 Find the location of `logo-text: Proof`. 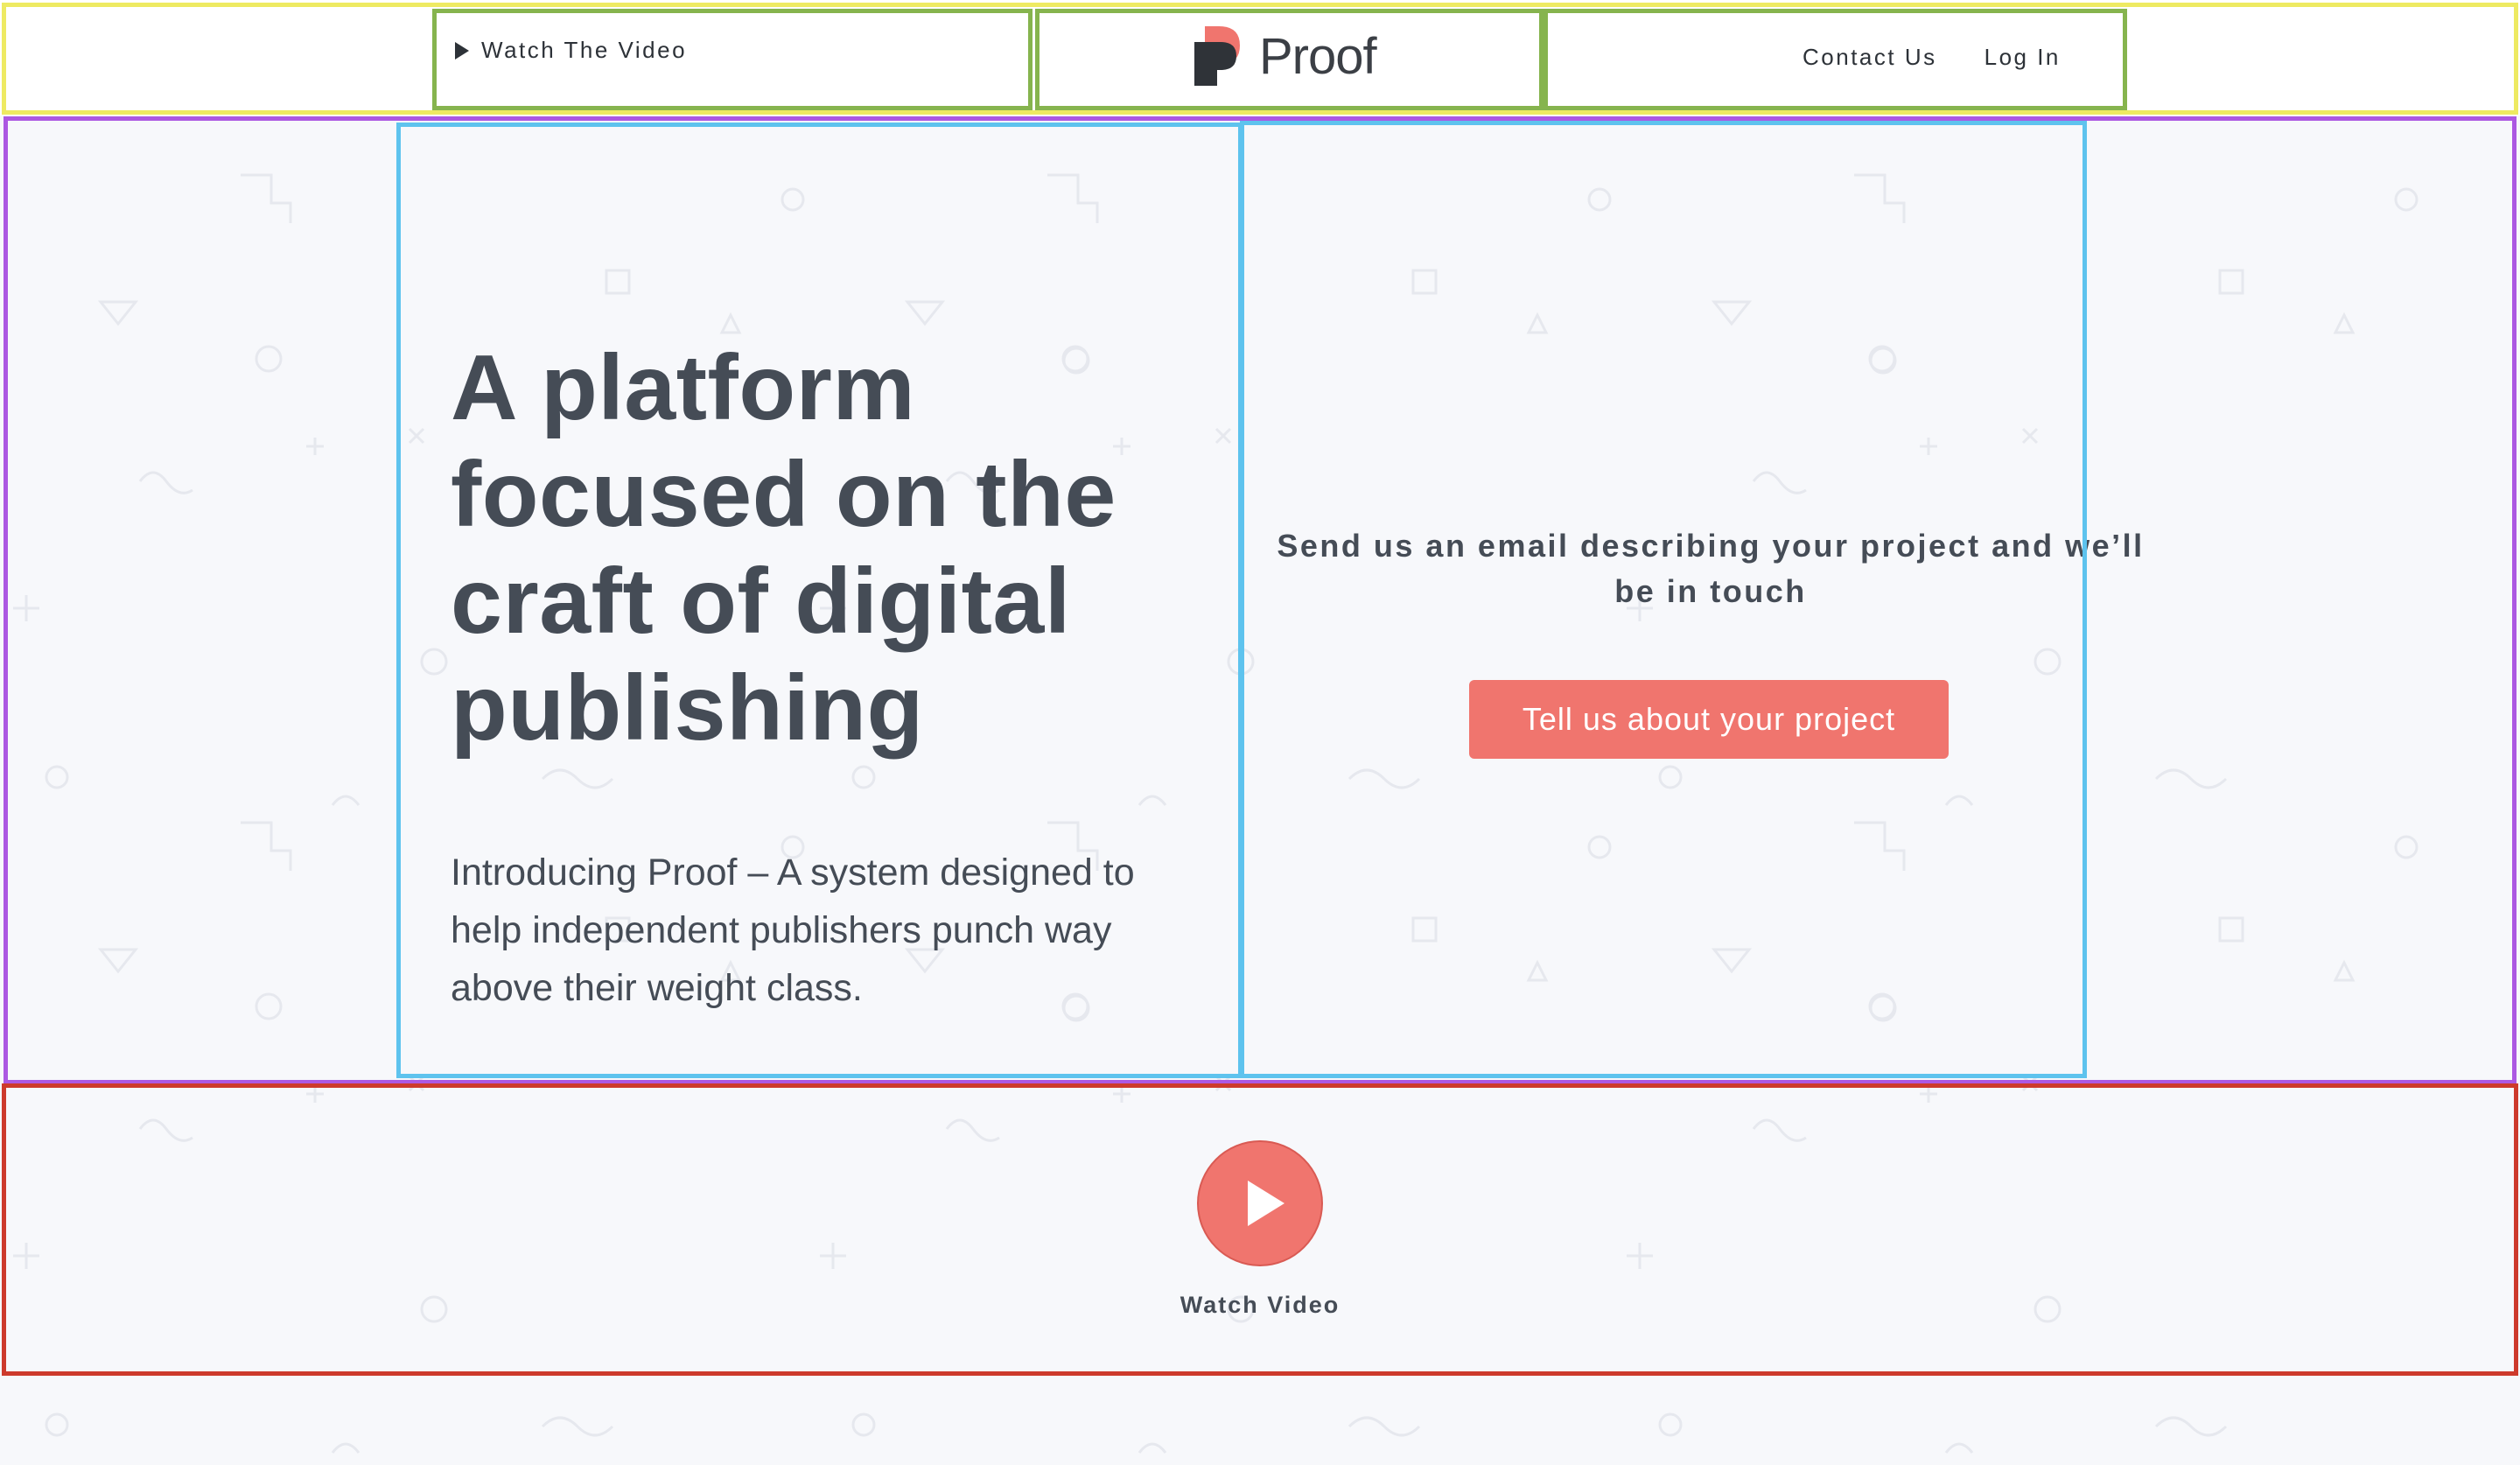

logo-text: Proof is located at coordinates (1318, 56).